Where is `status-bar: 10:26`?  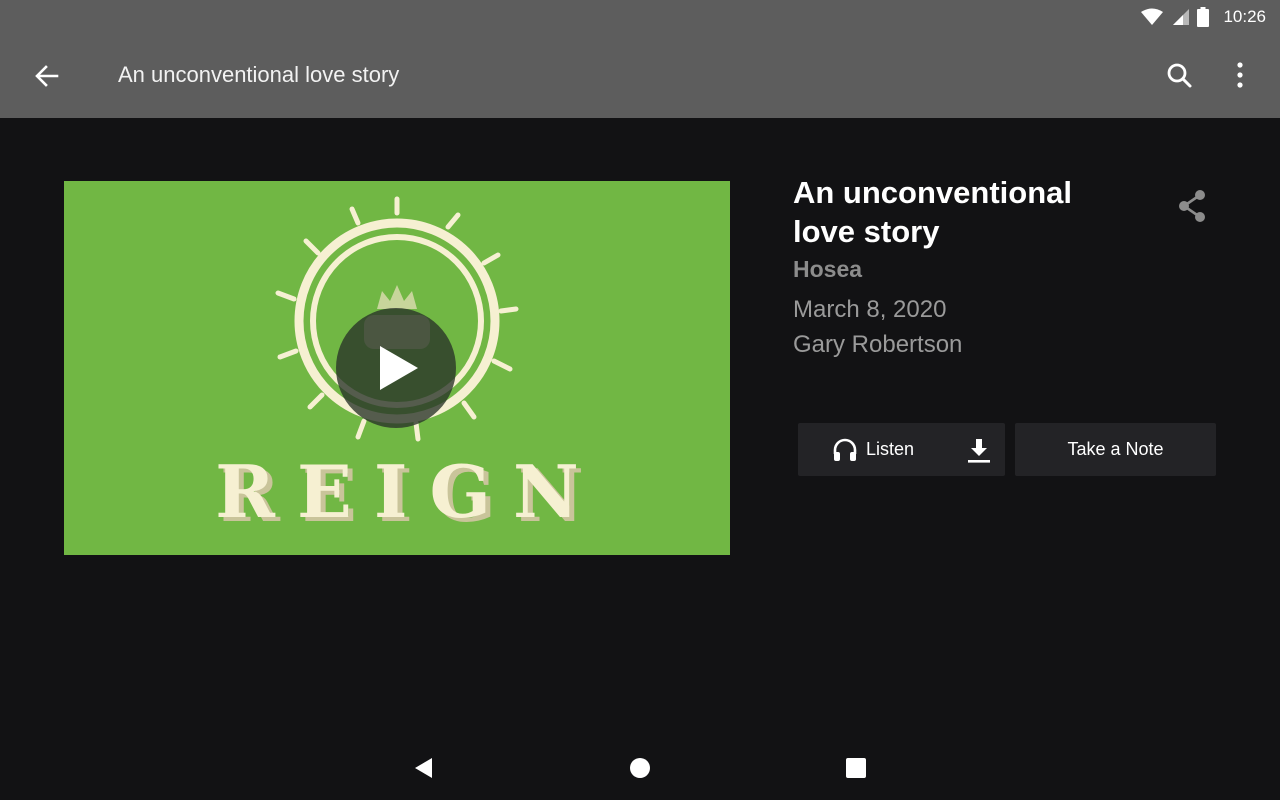
status-bar: 10:26 is located at coordinates (640, 17).